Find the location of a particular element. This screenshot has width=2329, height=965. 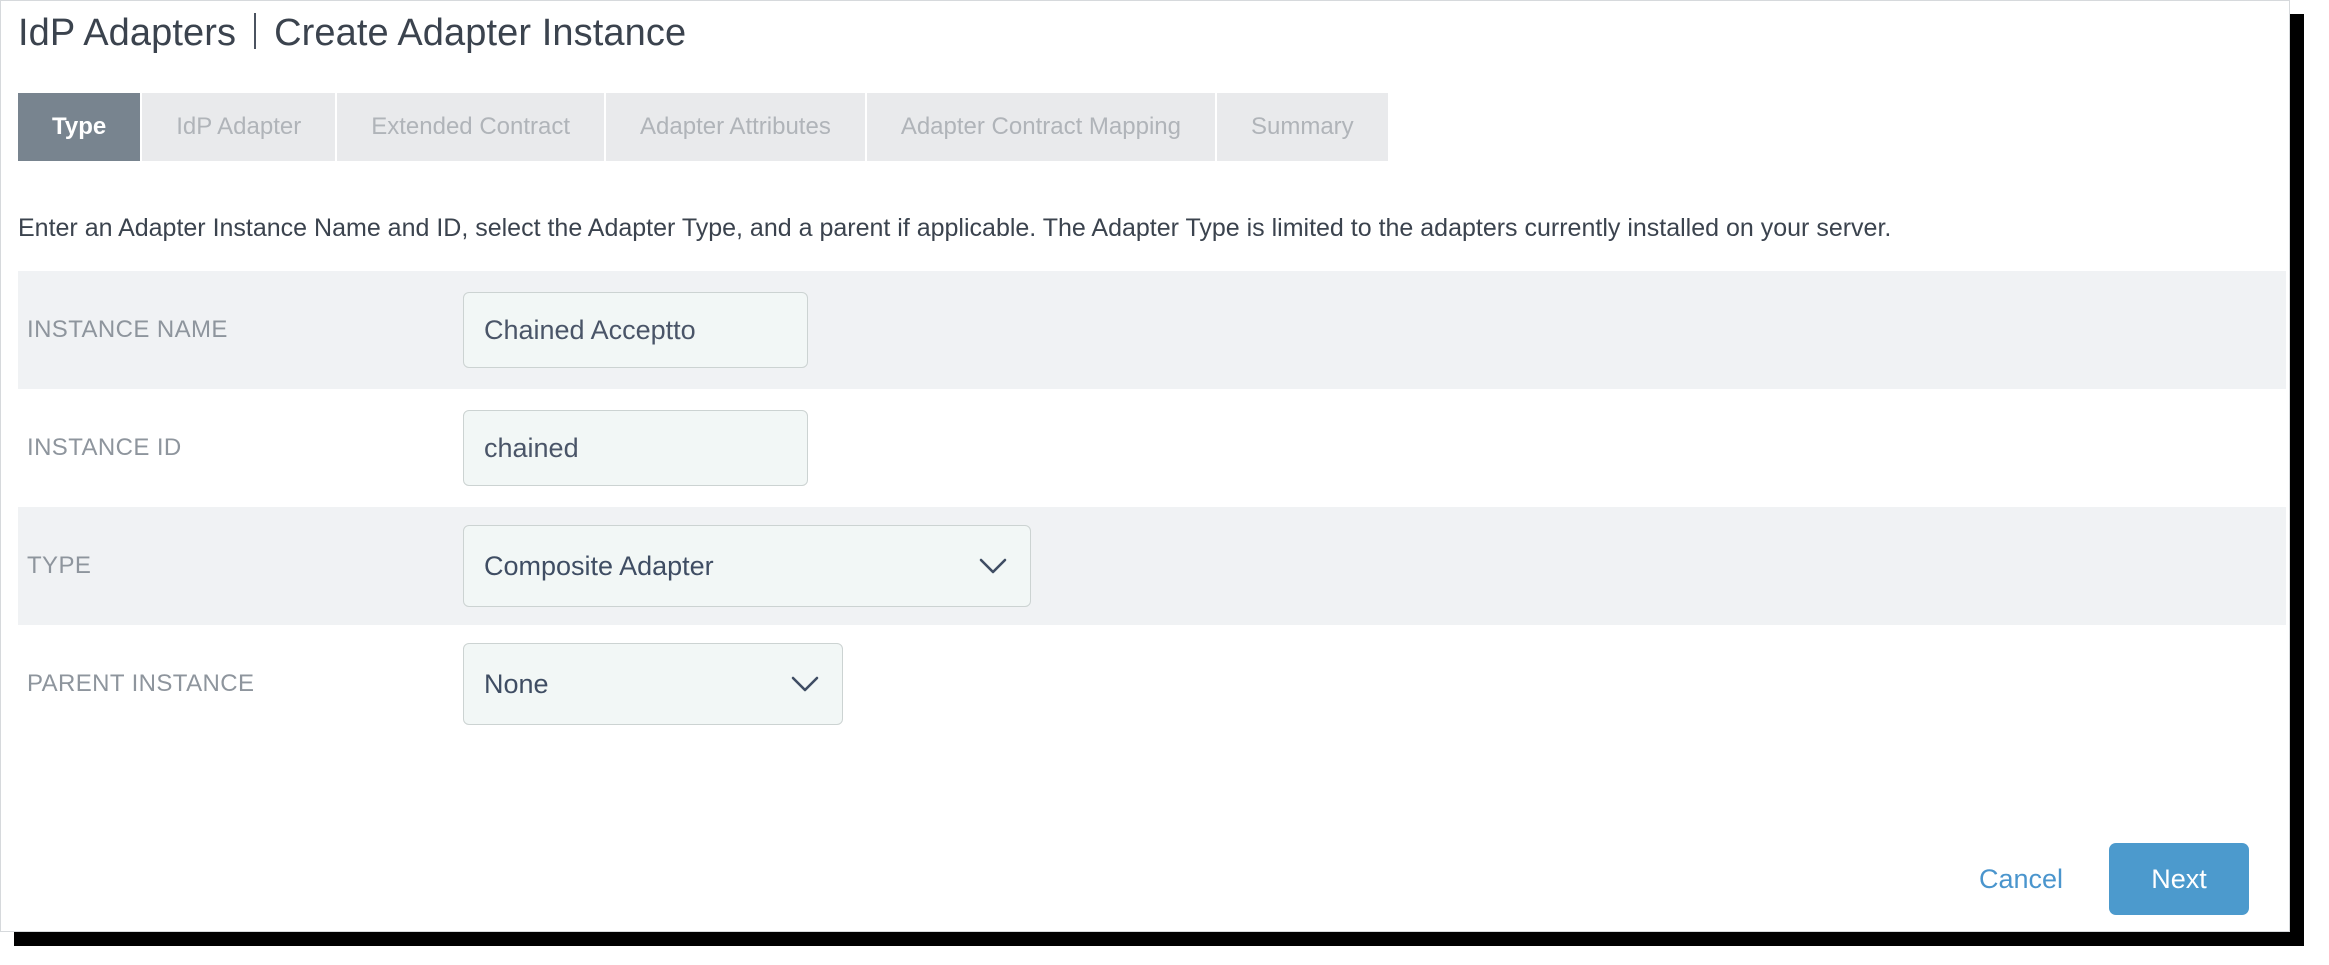

tab-type: Type is located at coordinates (80, 127).